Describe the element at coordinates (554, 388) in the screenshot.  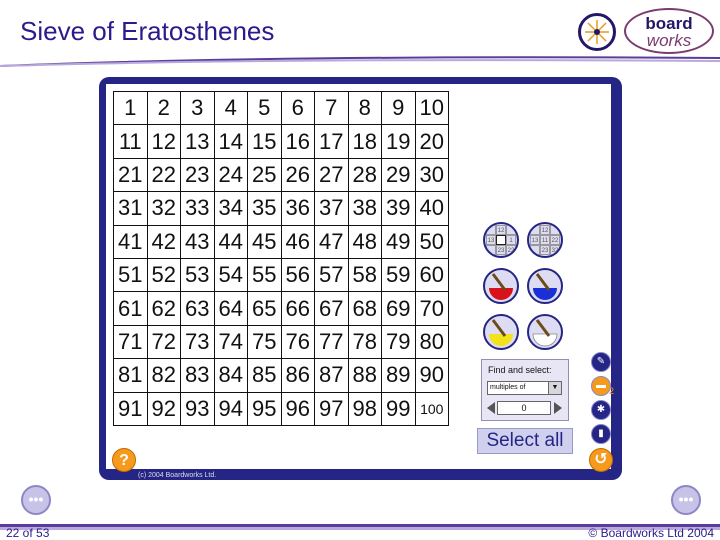
I see `chevron-down-icon: ▼` at that location.